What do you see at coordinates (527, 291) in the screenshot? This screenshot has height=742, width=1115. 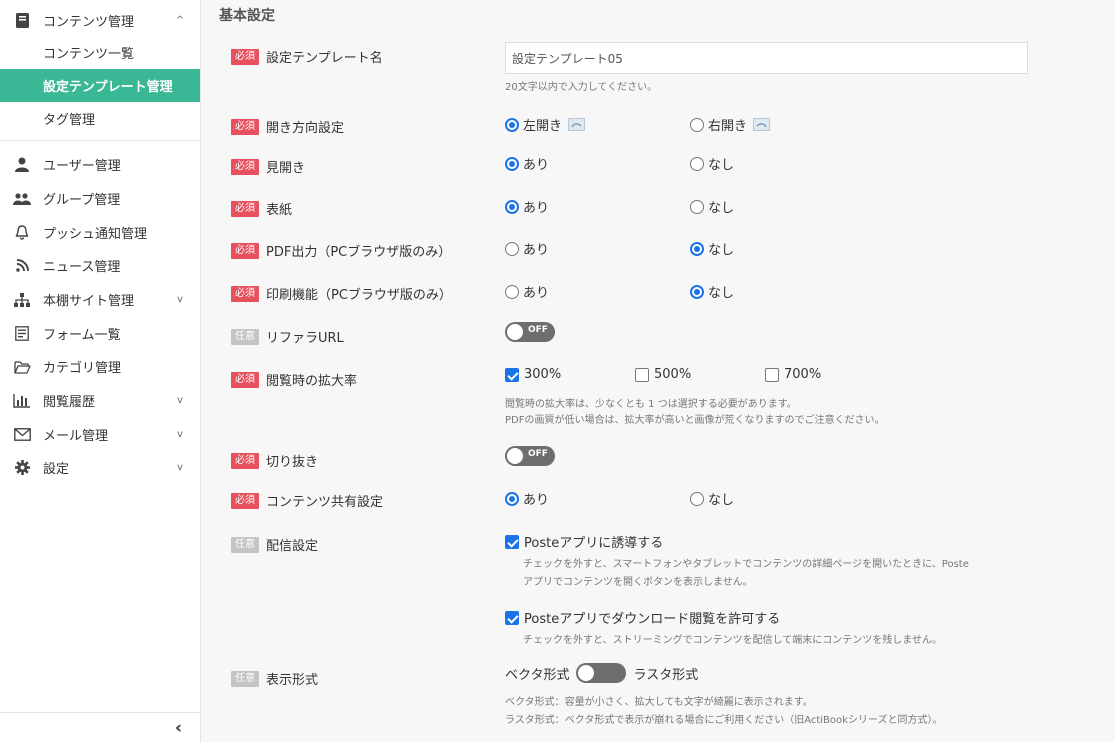 I see `print-yes-radio: あり` at bounding box center [527, 291].